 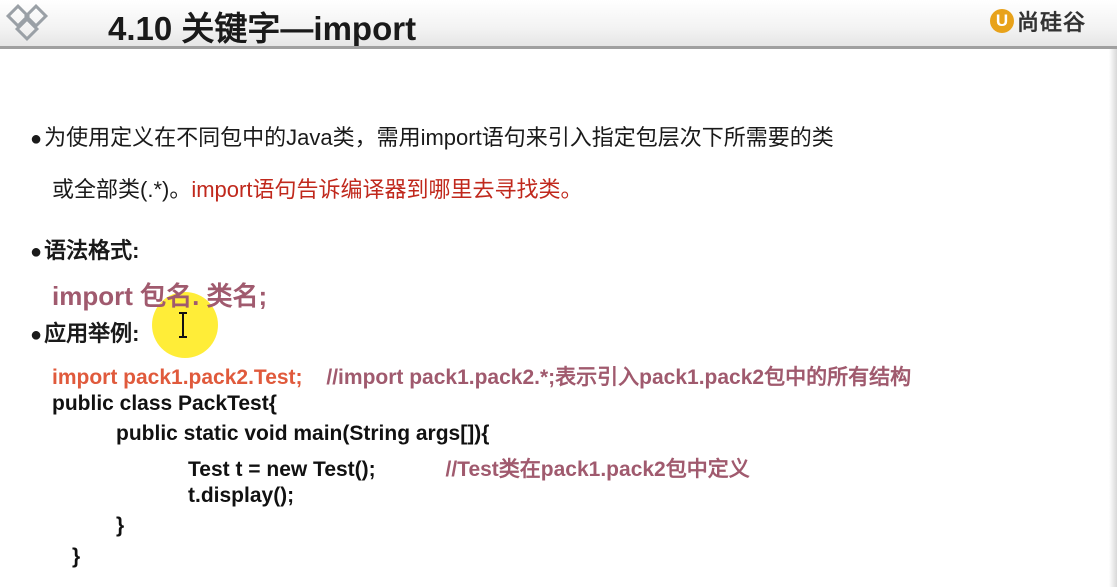 I want to click on code-comment: //Test类在pack1.pack2包中定义, so click(x=597, y=469).